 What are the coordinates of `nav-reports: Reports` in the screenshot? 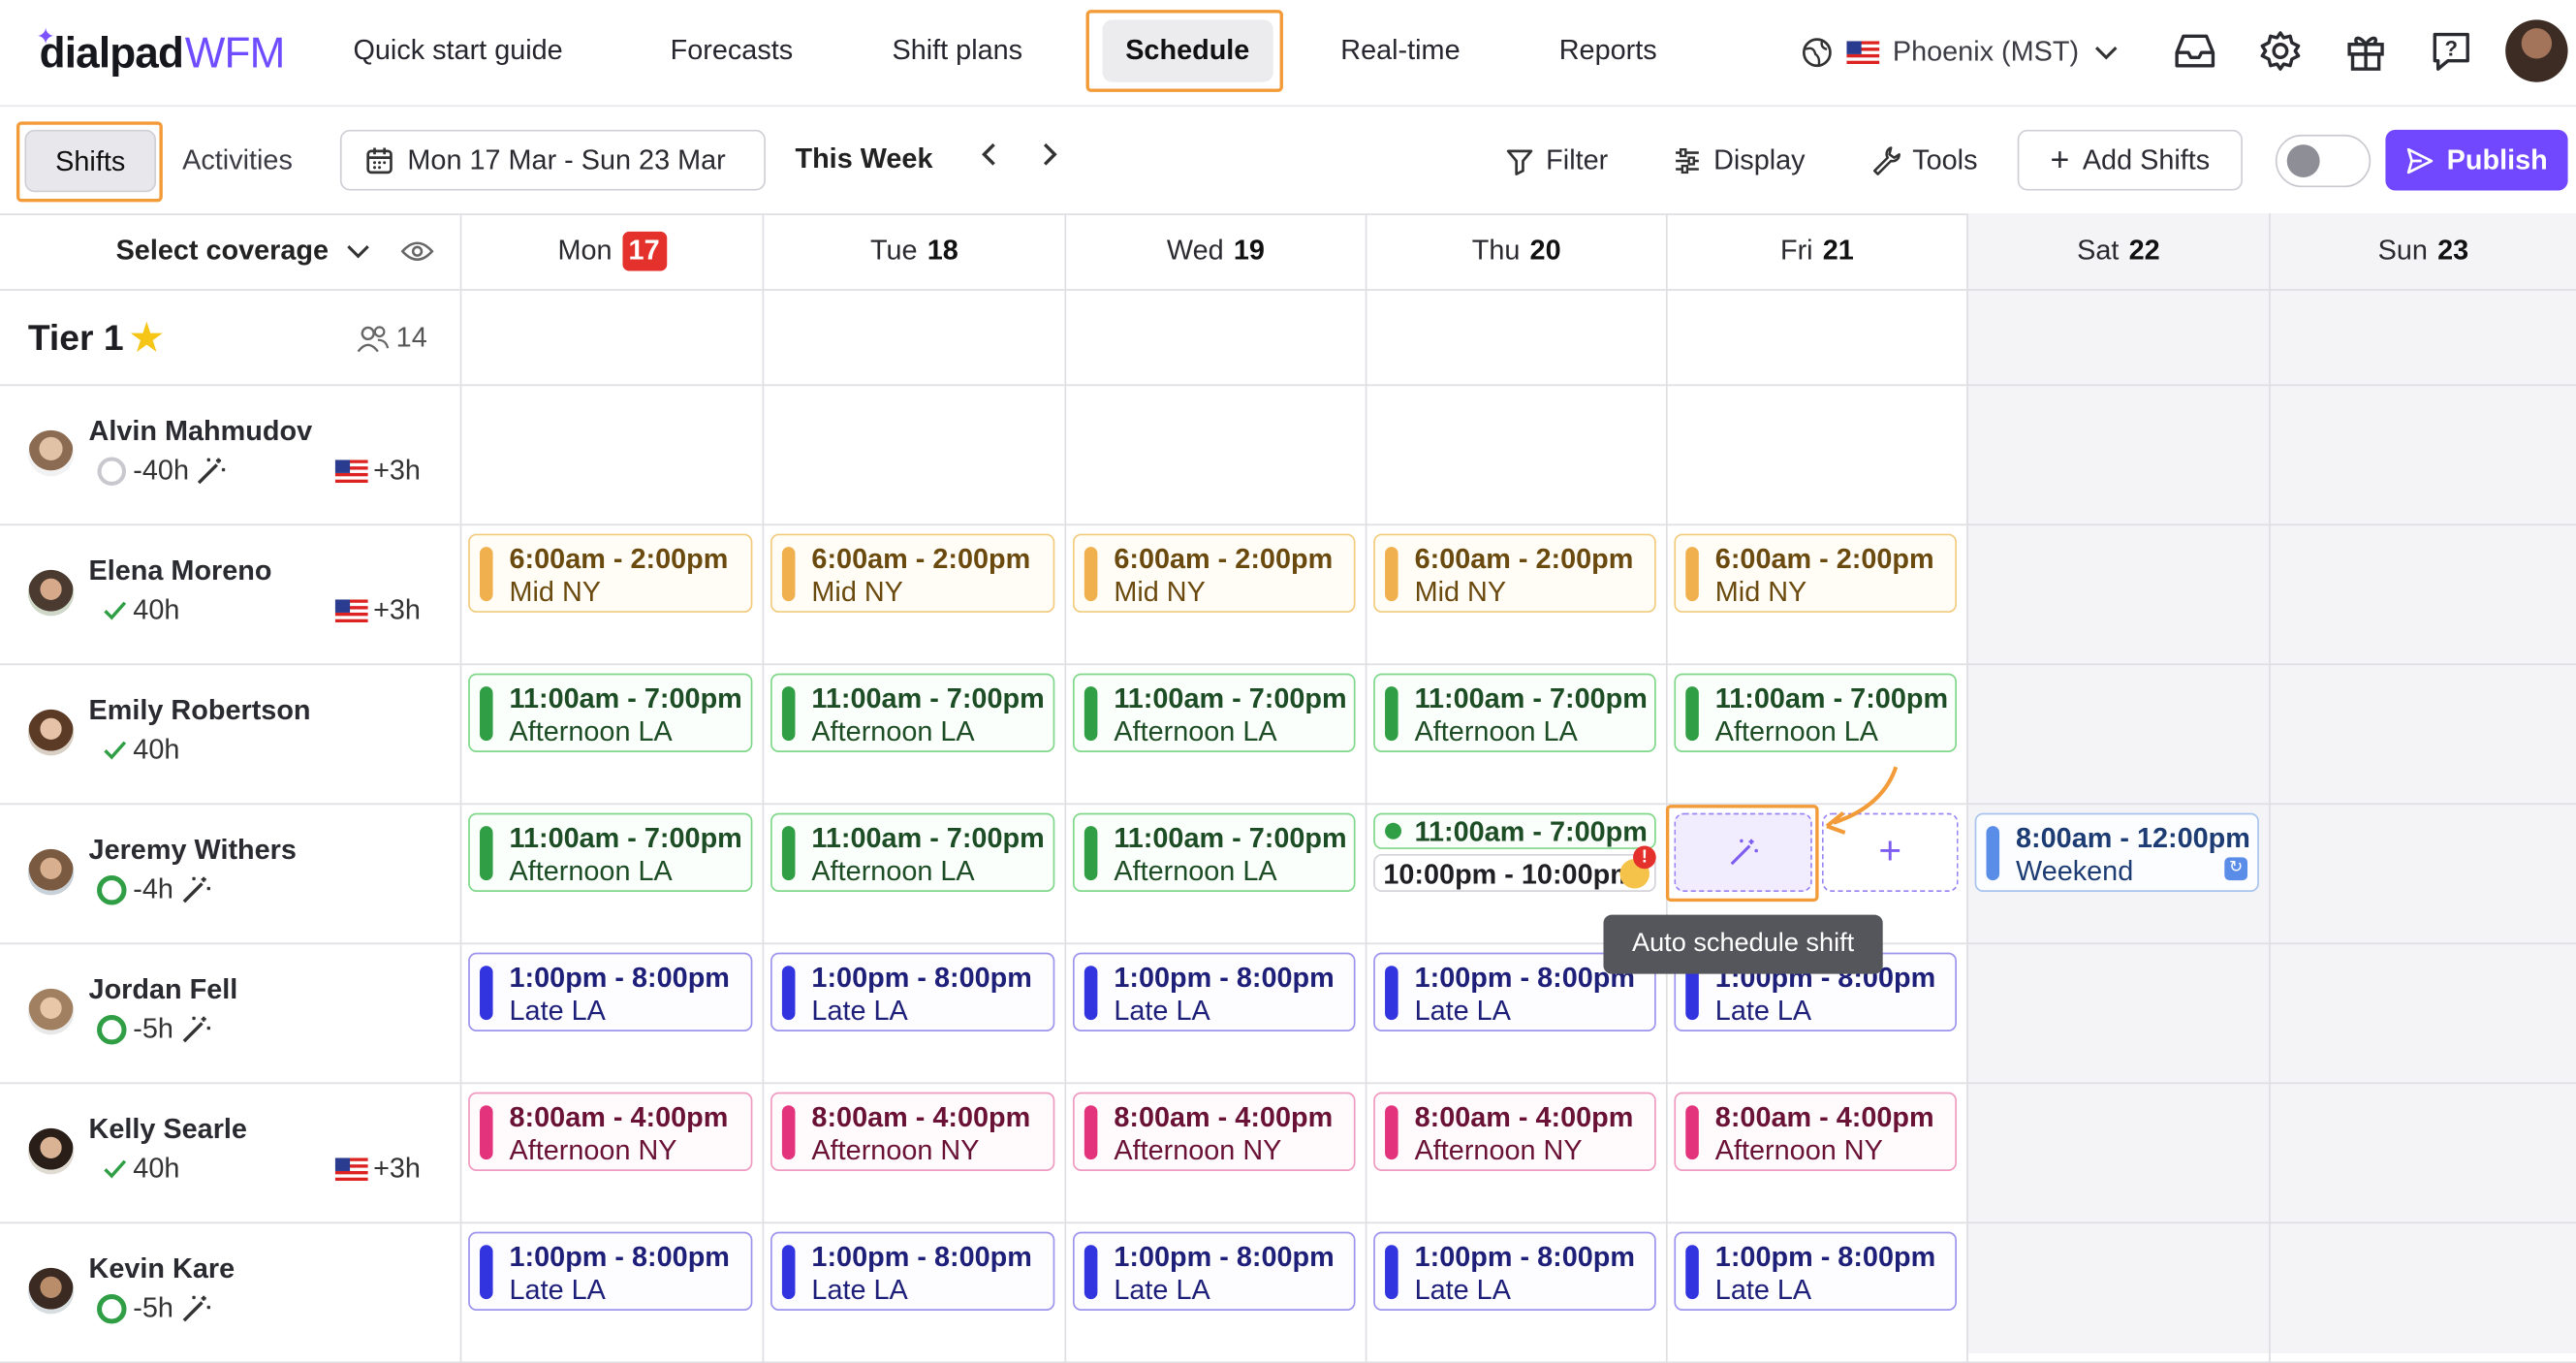 It's located at (1608, 50).